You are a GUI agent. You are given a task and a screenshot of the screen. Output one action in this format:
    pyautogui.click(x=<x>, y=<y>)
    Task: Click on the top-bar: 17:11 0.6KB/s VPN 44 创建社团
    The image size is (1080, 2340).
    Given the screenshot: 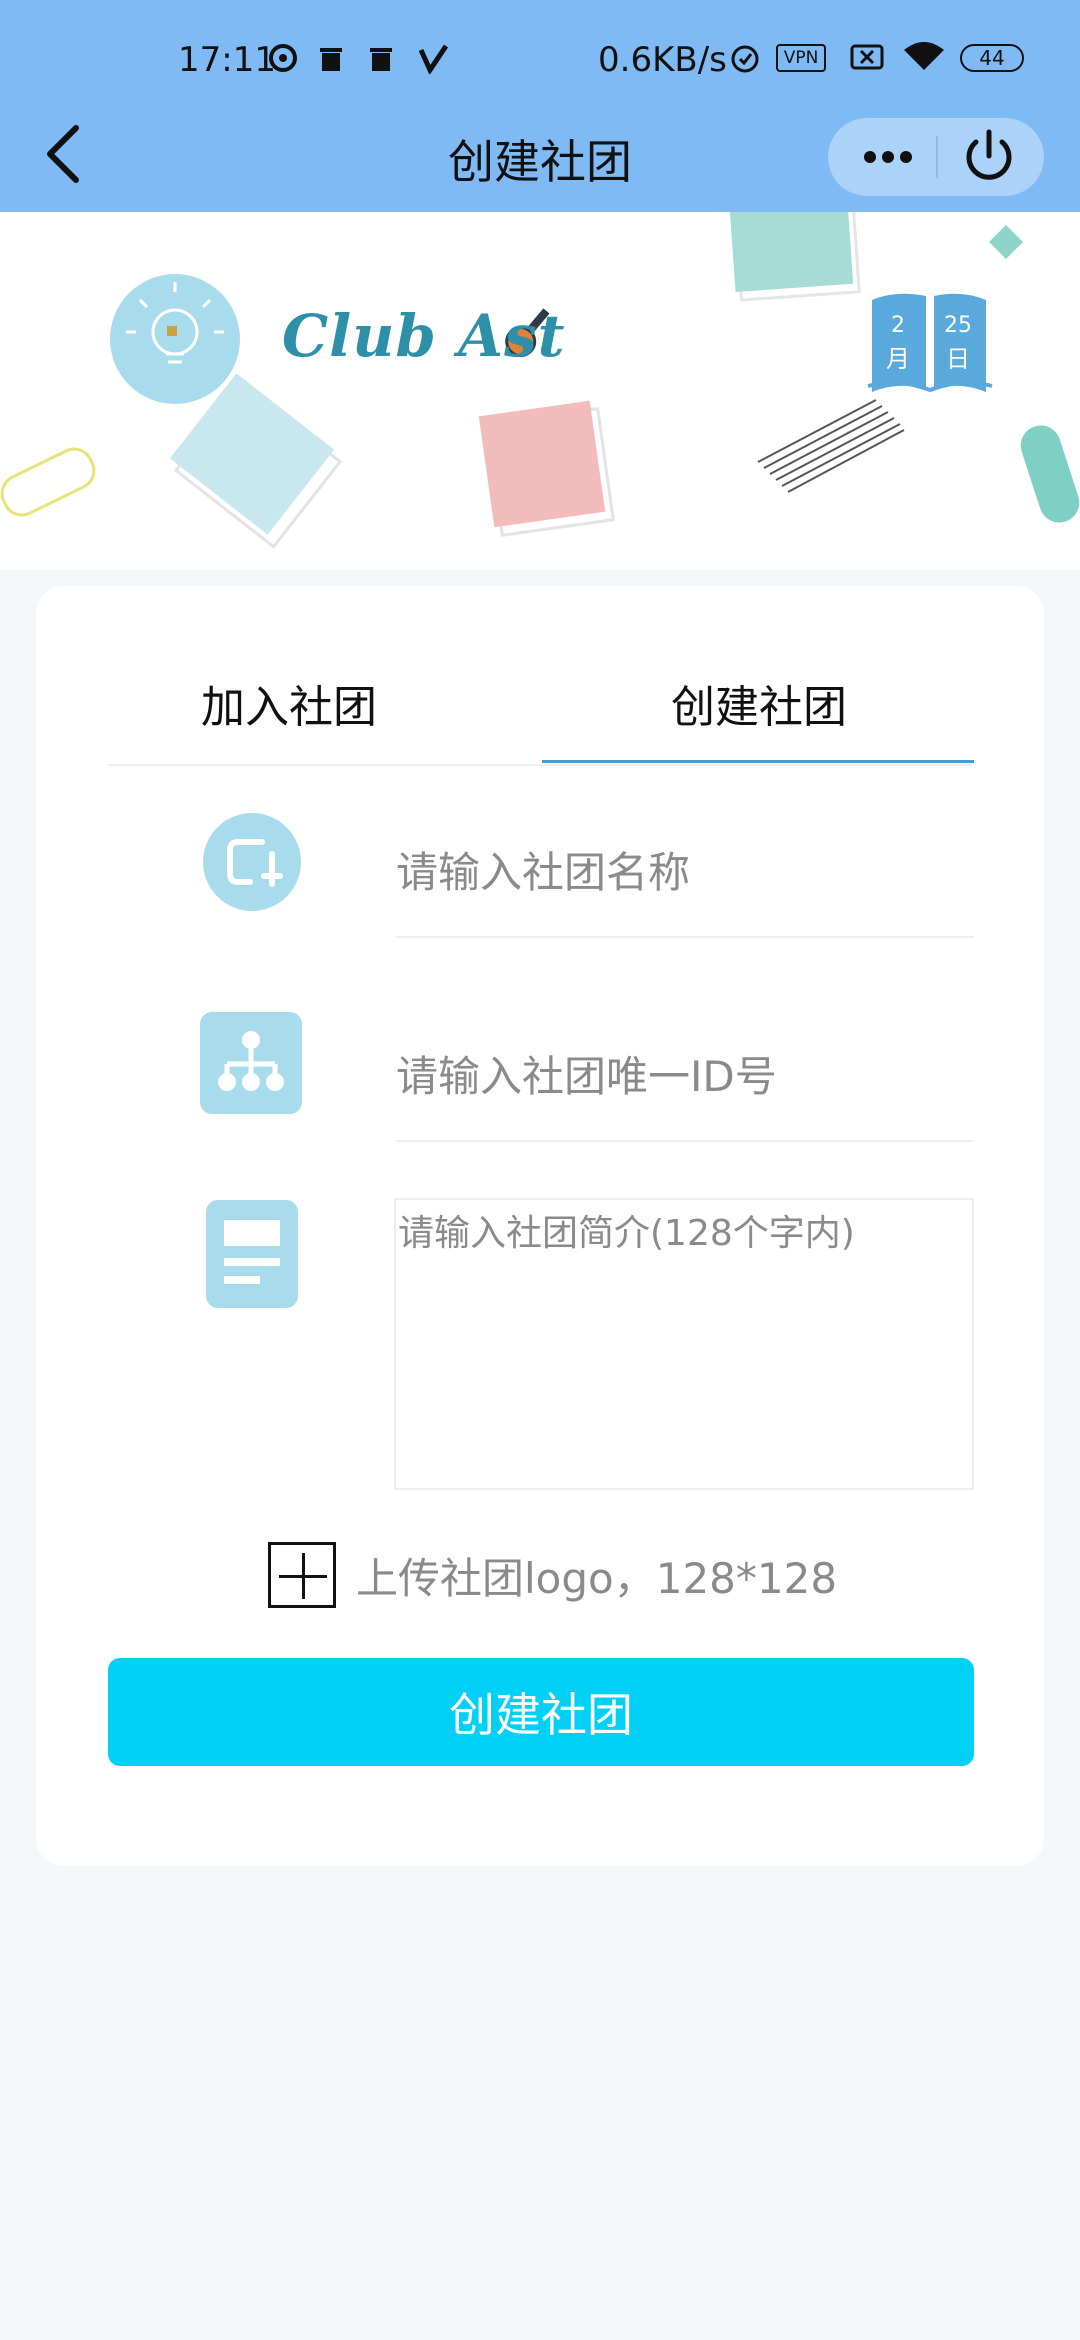 What is the action you would take?
    pyautogui.click(x=540, y=106)
    